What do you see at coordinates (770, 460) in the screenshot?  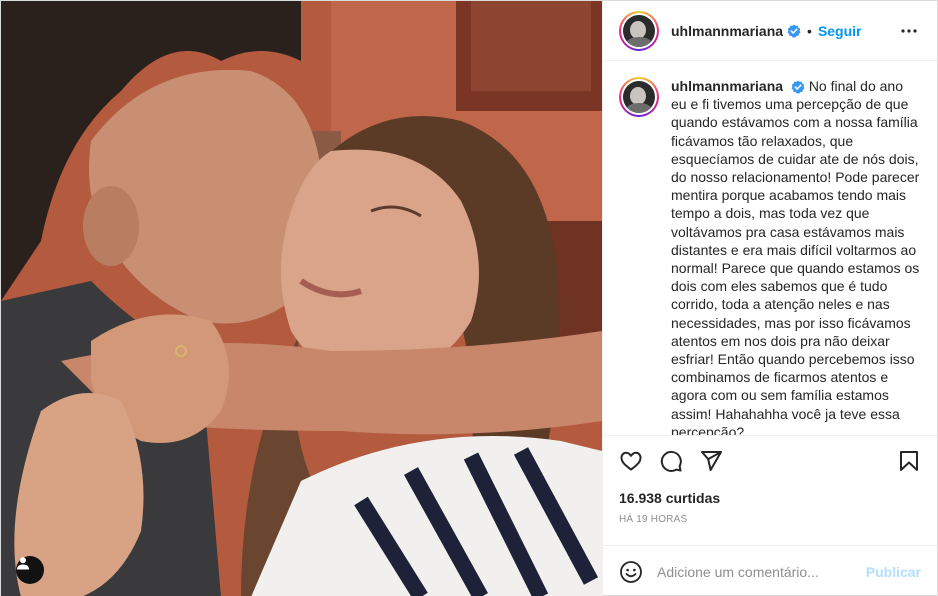 I see `post-actions` at bounding box center [770, 460].